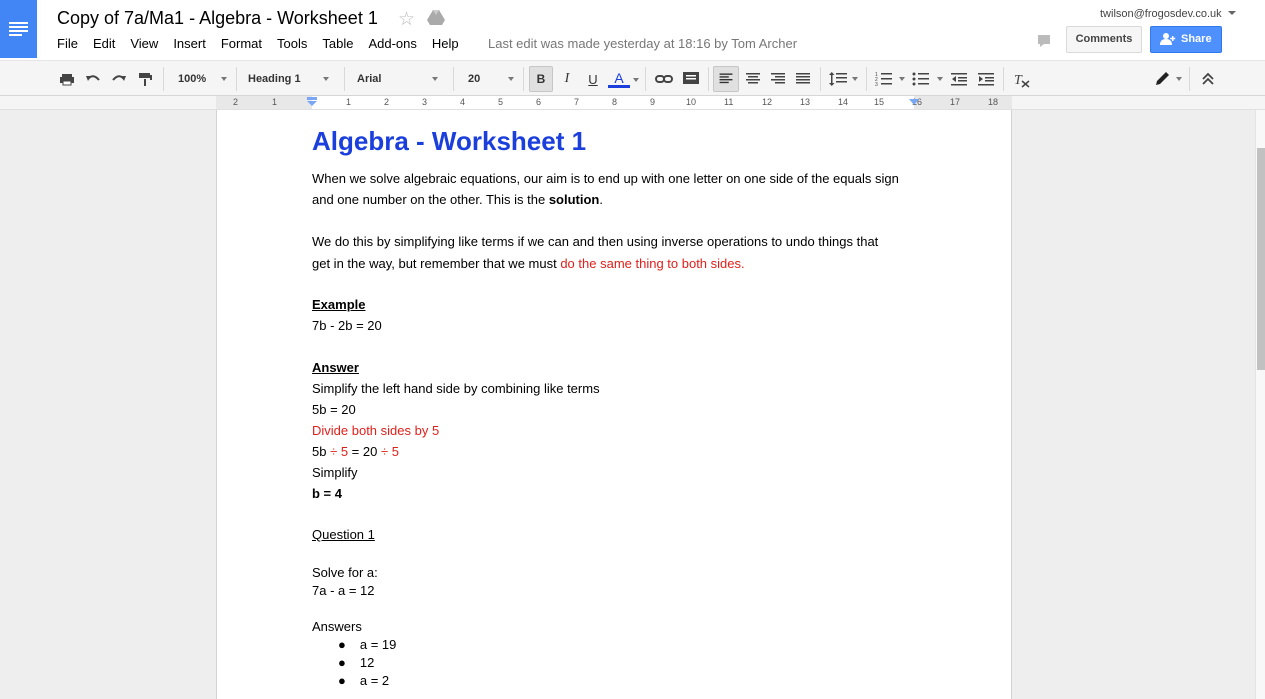 This screenshot has width=1265, height=699. I want to click on list-item-text: 12, so click(367, 662).